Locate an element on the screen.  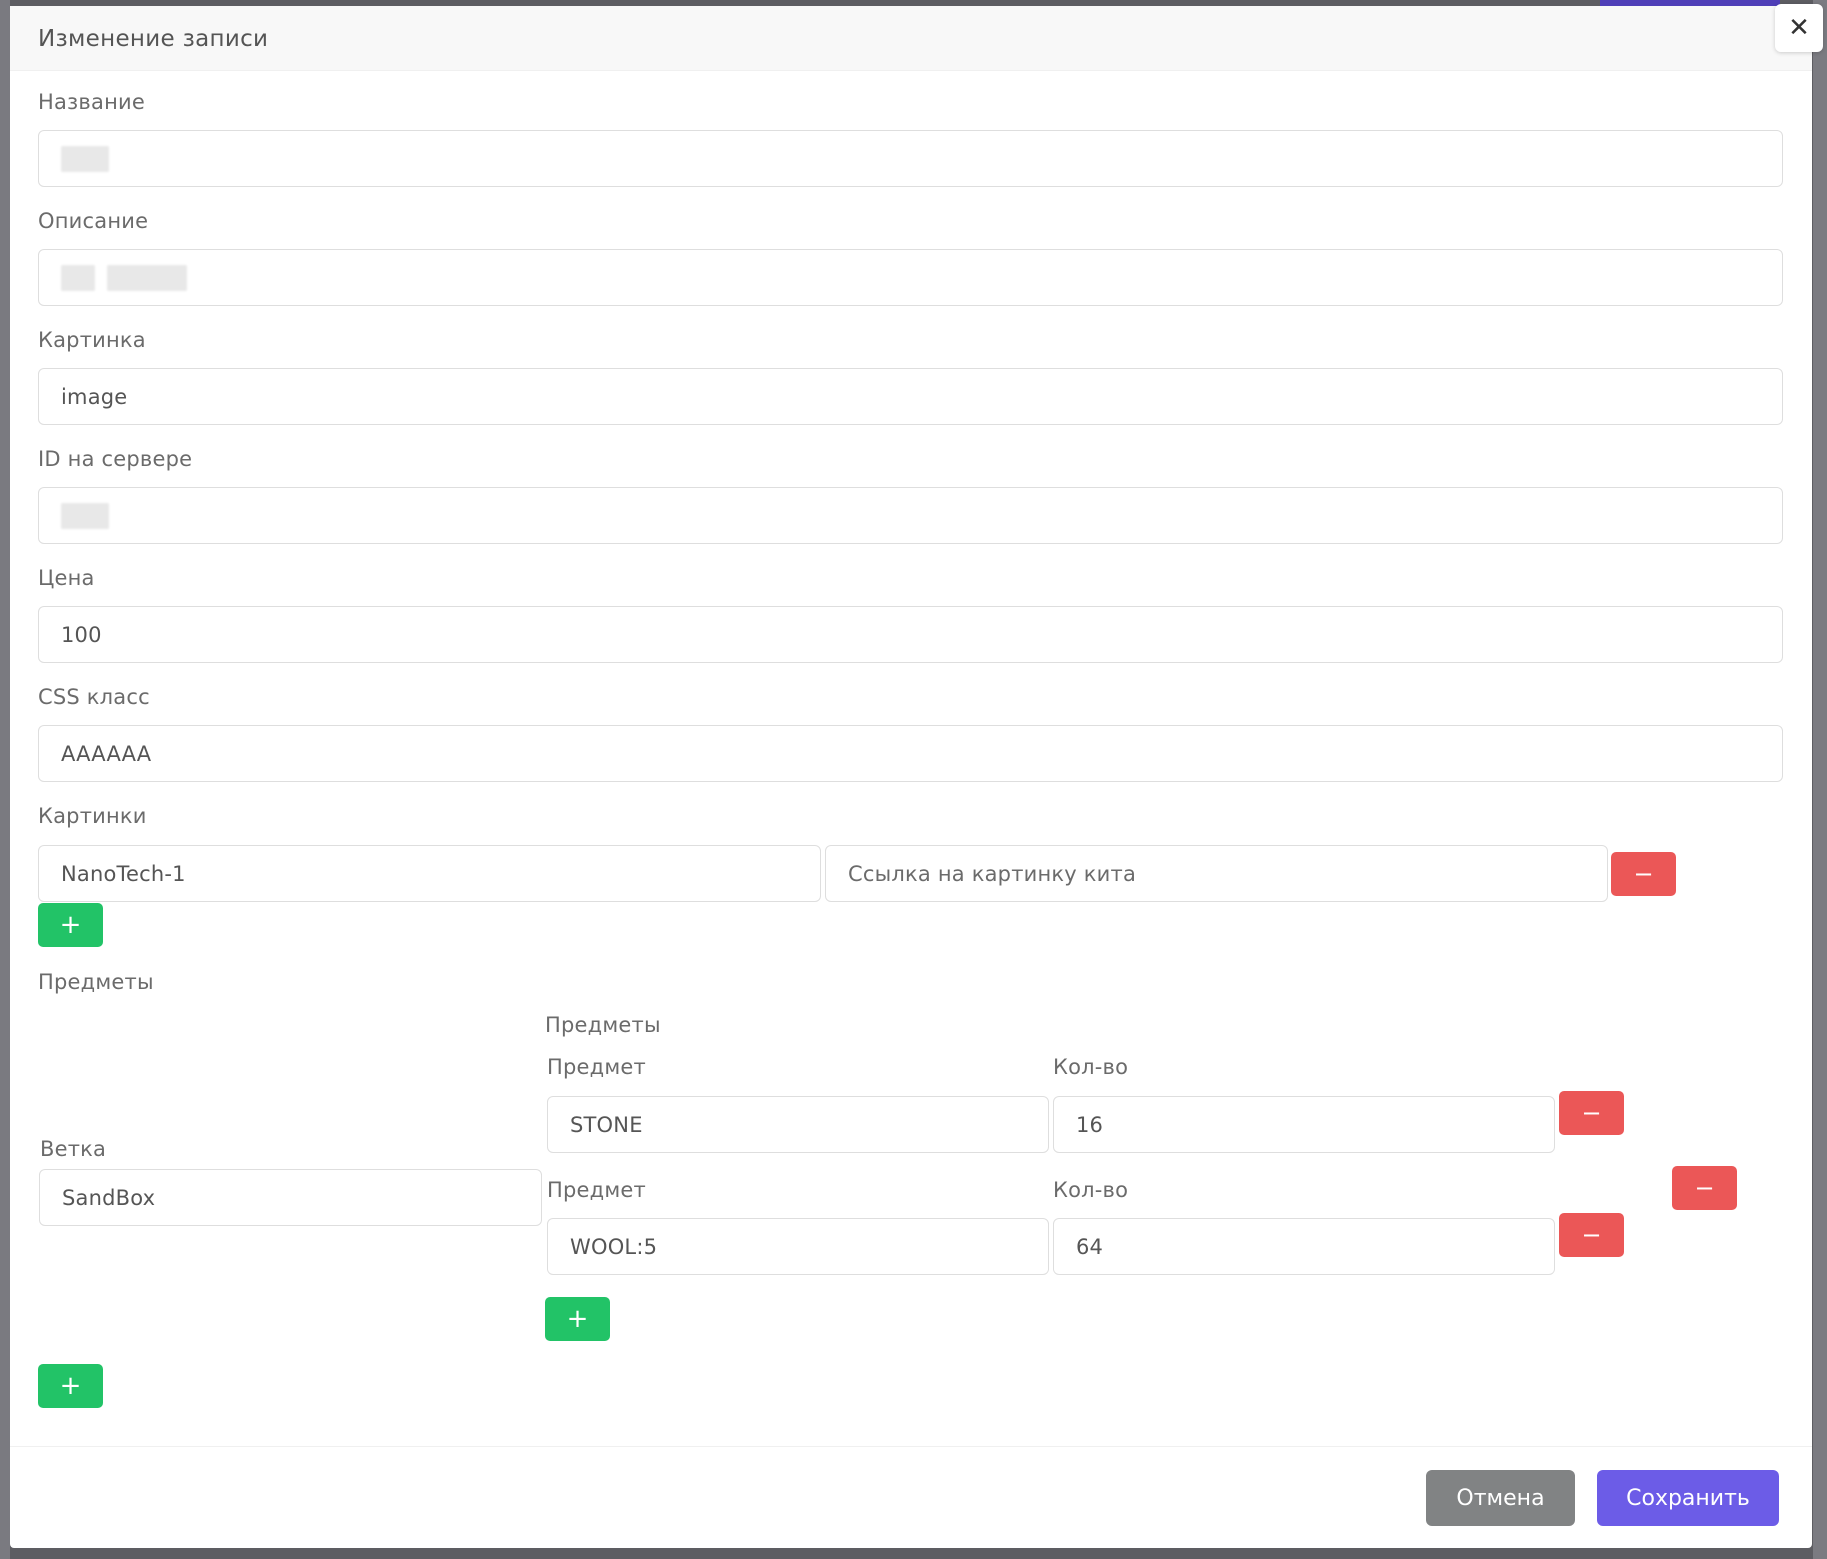
close-icon: ✕ is located at coordinates (1799, 28).